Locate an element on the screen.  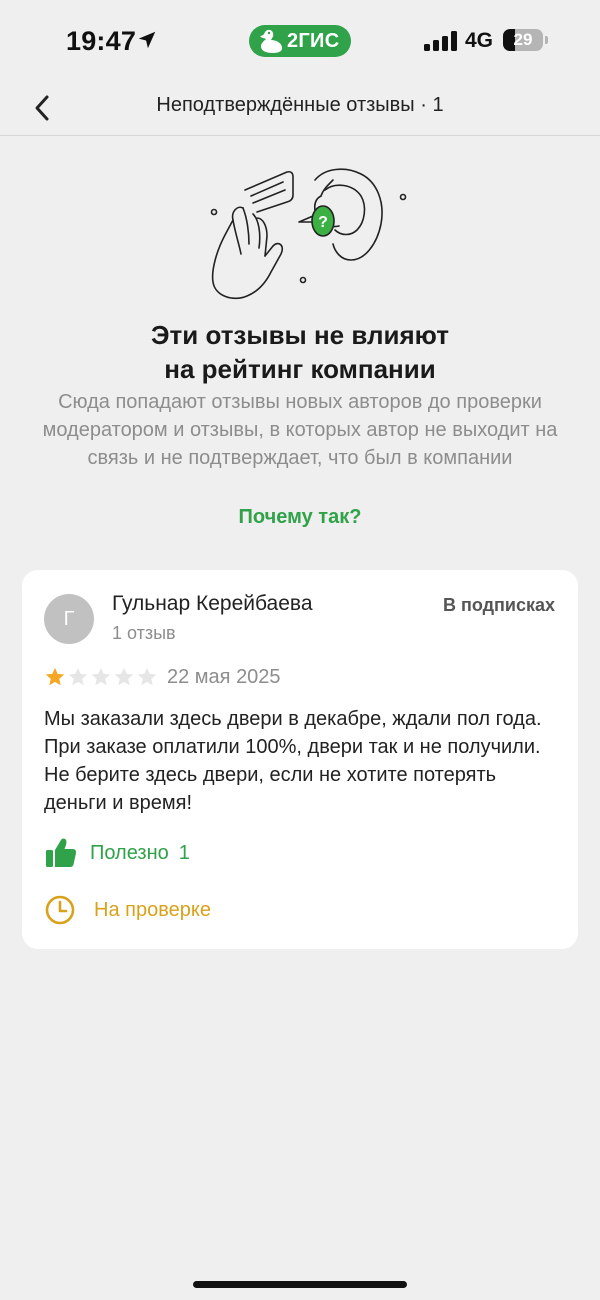
why-link: Почему так? is located at coordinates (300, 517).